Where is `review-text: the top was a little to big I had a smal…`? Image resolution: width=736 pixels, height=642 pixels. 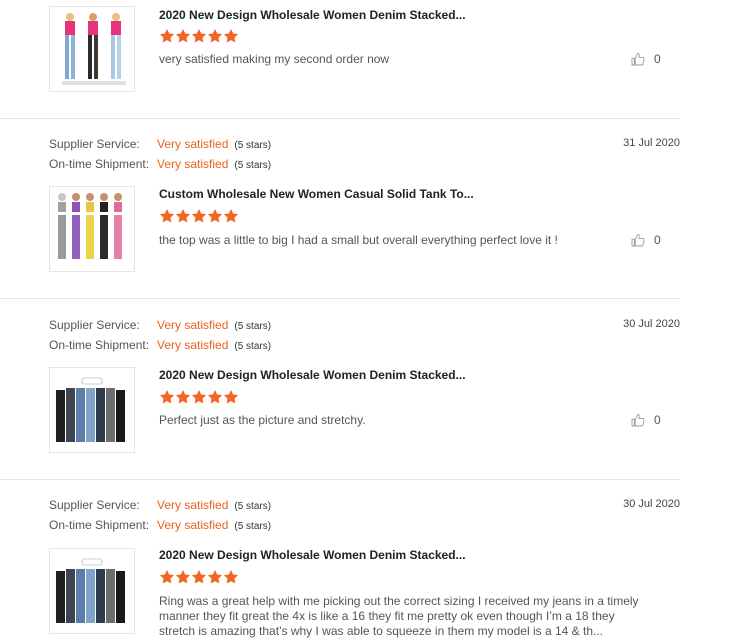
review-text: the top was a little to big I had a smal… is located at coordinates (358, 240).